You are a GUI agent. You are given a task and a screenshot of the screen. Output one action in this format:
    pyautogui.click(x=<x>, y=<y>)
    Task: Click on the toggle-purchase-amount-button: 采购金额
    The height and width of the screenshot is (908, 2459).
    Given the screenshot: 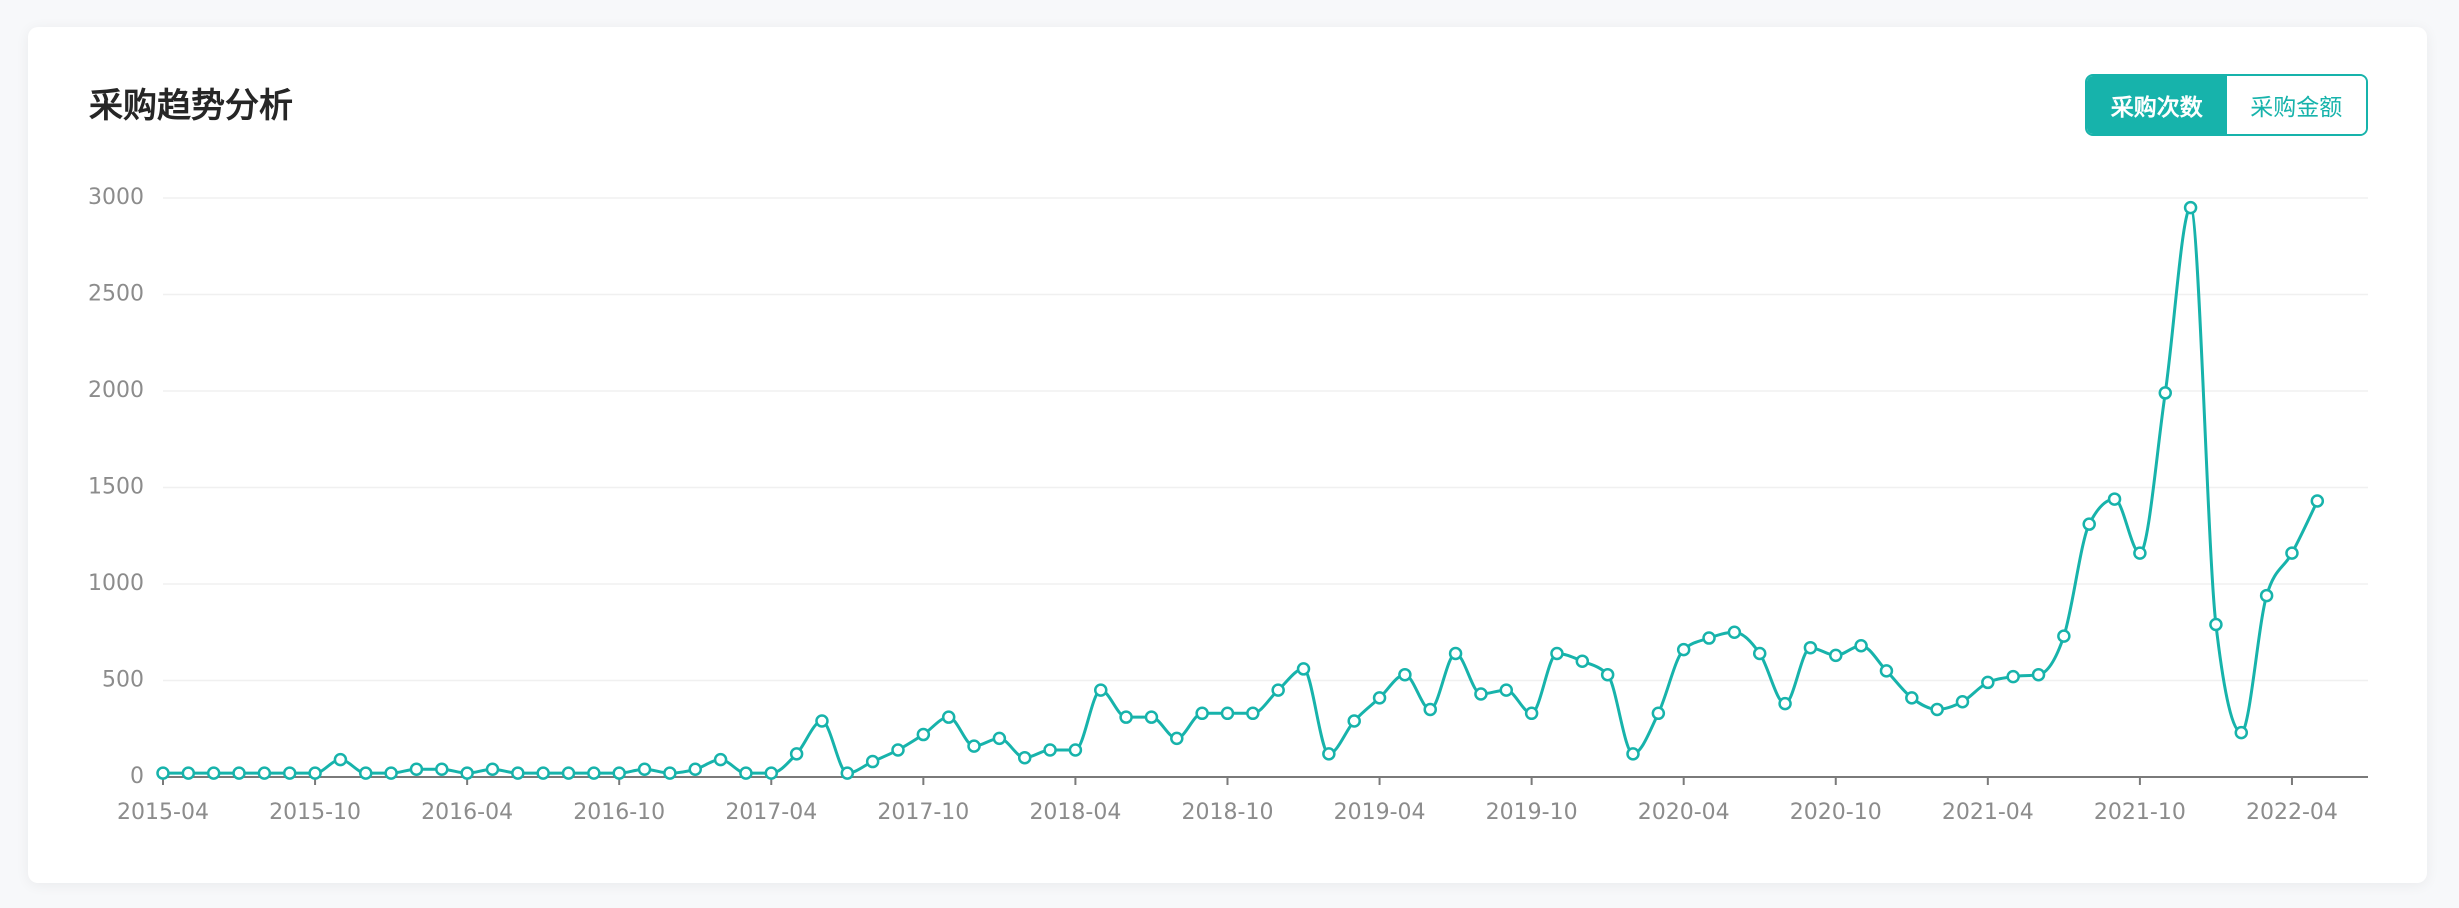 What is the action you would take?
    pyautogui.click(x=2296, y=105)
    